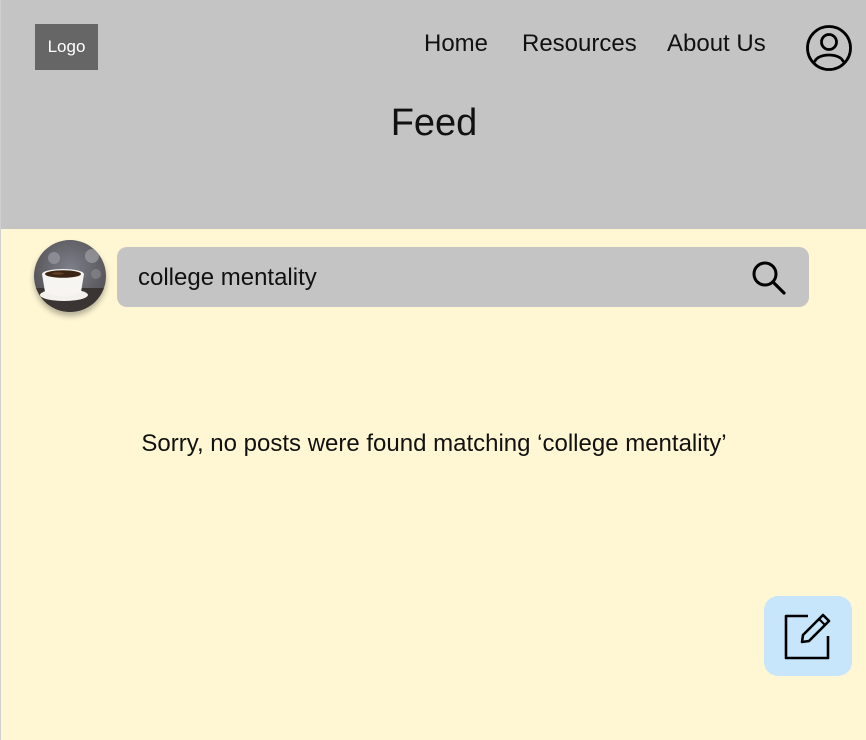  I want to click on nav-home: Home, so click(456, 44).